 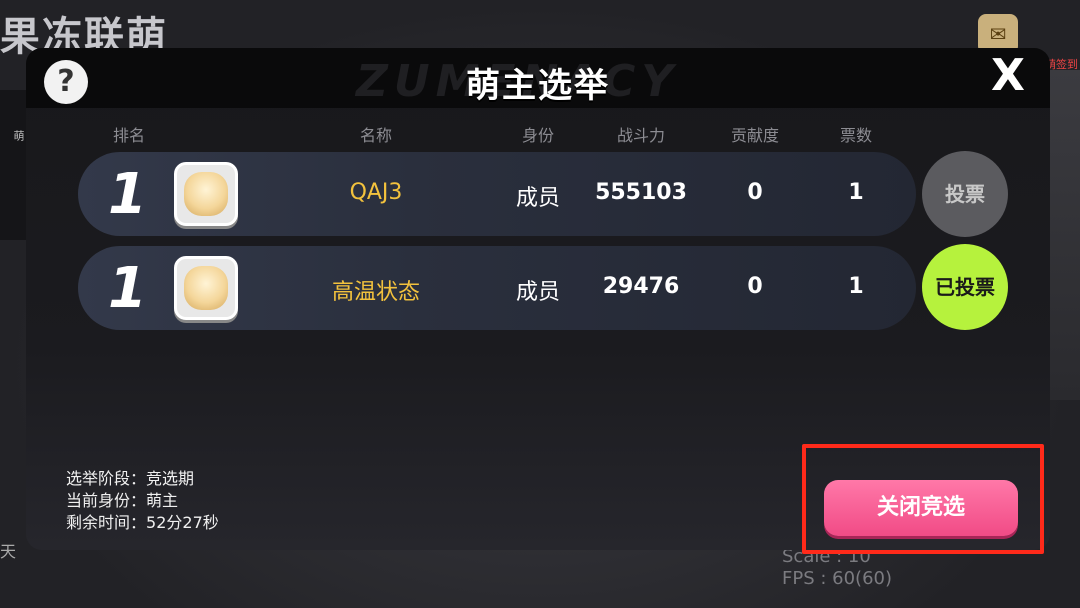 What do you see at coordinates (8, 551) in the screenshot?
I see `left-bottom-label: 天` at bounding box center [8, 551].